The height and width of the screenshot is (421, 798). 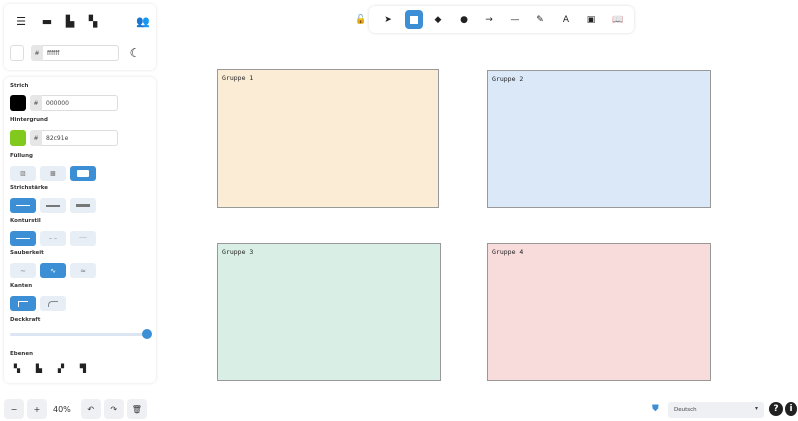 I want to click on canvas-background-swatch, so click(x=17, y=53).